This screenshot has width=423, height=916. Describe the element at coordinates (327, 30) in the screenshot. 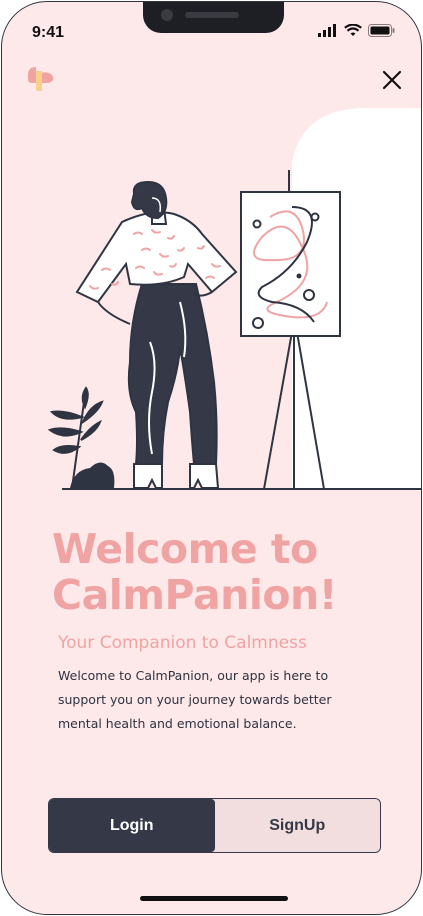

I see `signal-icon` at that location.